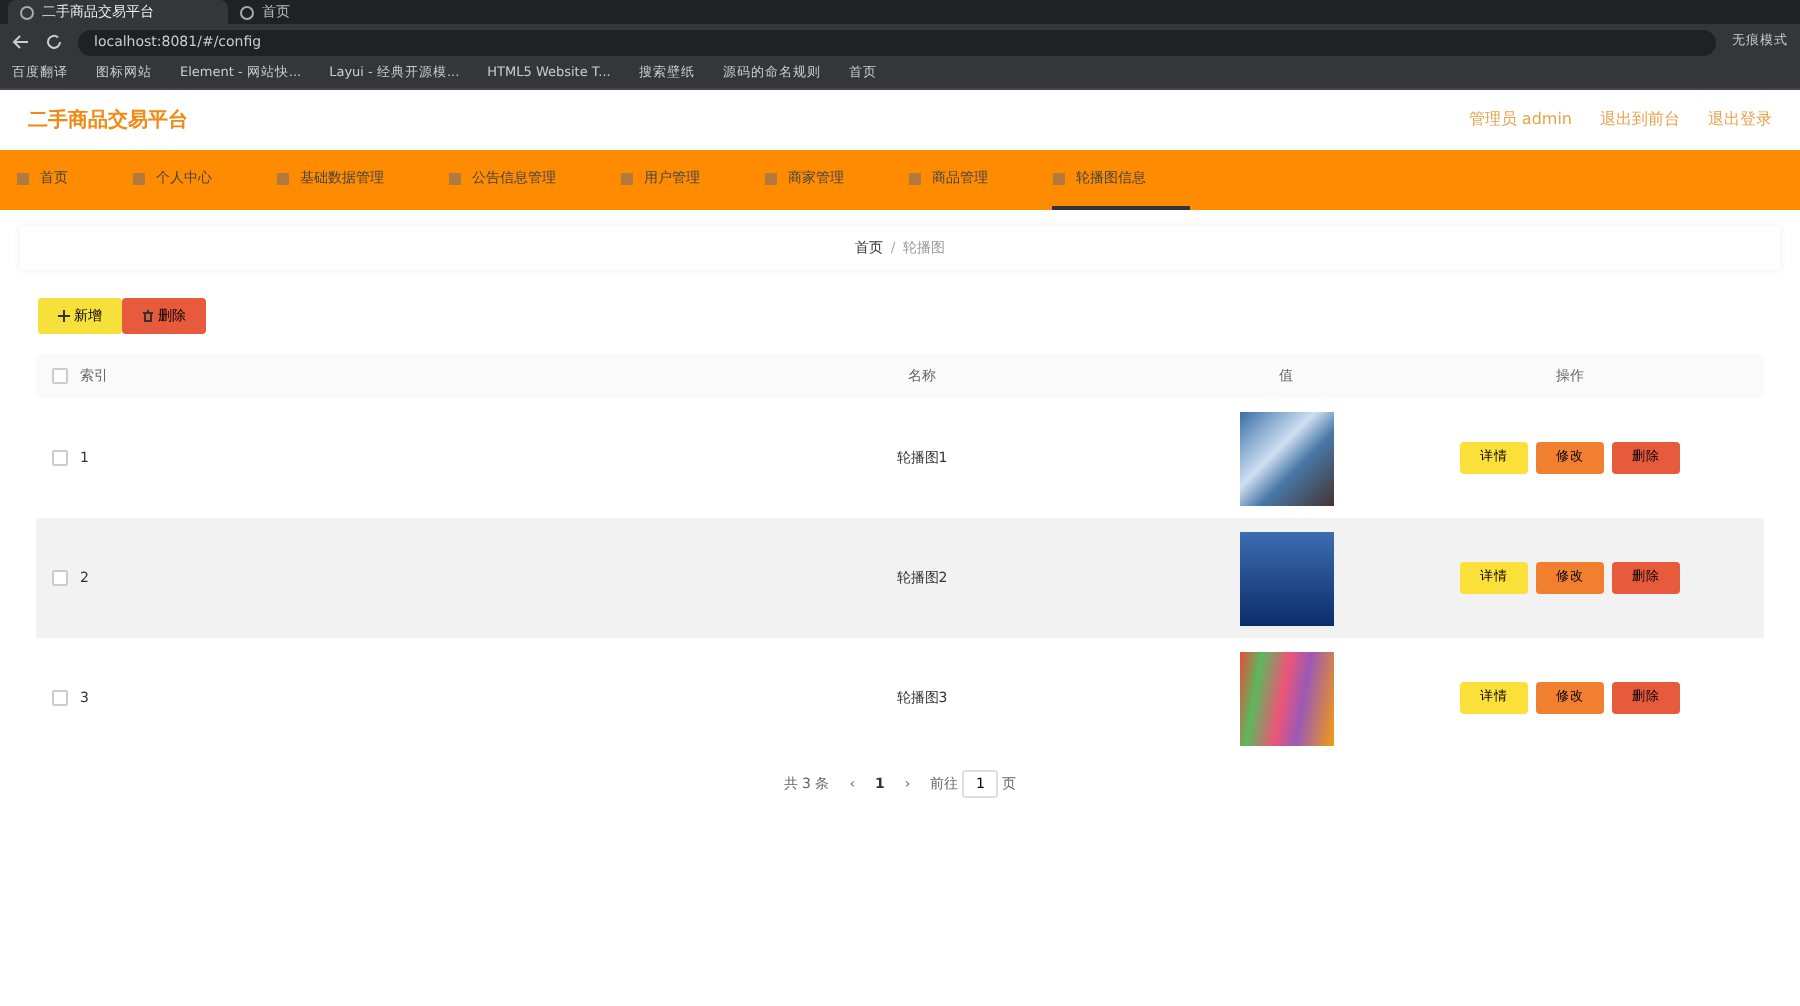  Describe the element at coordinates (21, 42) in the screenshot. I see `back-icon` at that location.